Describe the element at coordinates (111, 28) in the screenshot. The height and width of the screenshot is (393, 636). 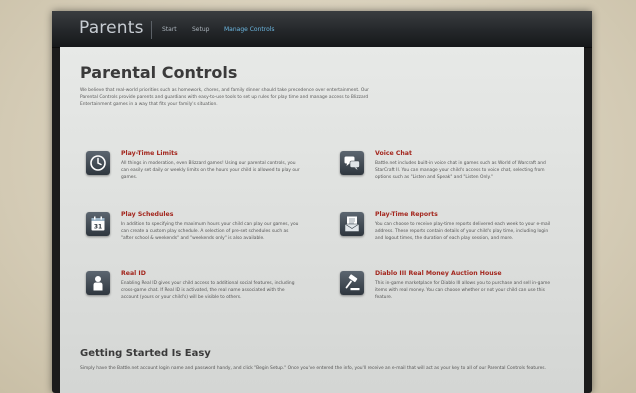
I see `site-title: Parents` at that location.